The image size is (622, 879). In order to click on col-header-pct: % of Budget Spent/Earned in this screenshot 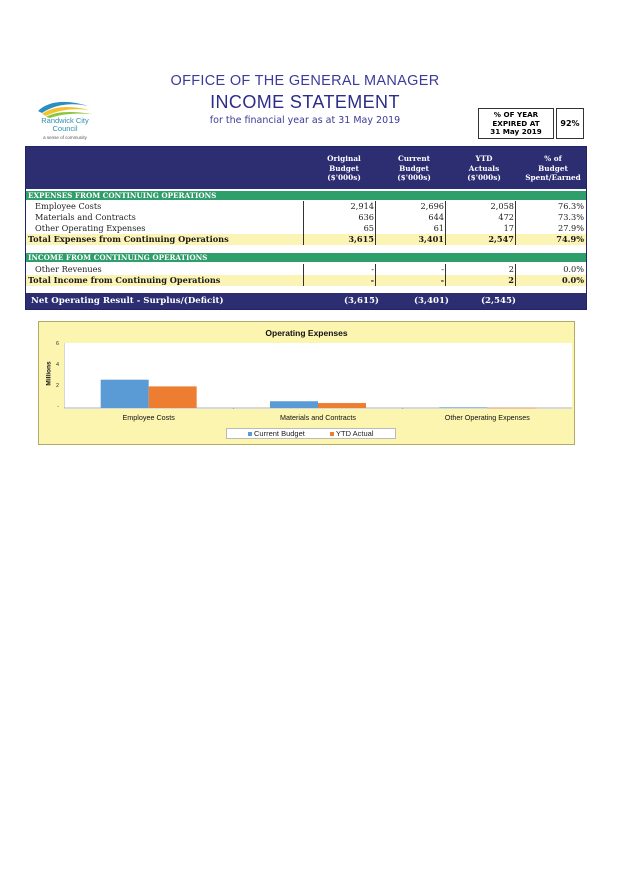, I will do `click(553, 168)`.